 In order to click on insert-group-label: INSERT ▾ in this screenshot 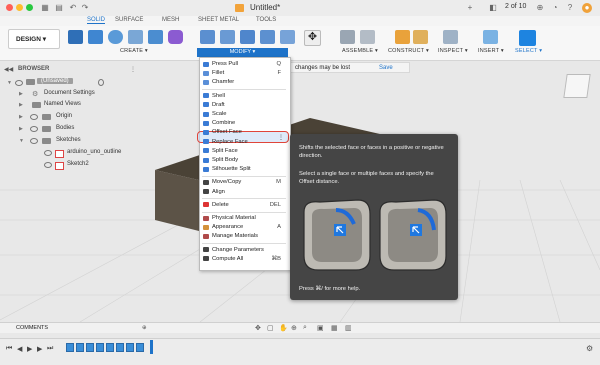, I will do `click(491, 51)`.